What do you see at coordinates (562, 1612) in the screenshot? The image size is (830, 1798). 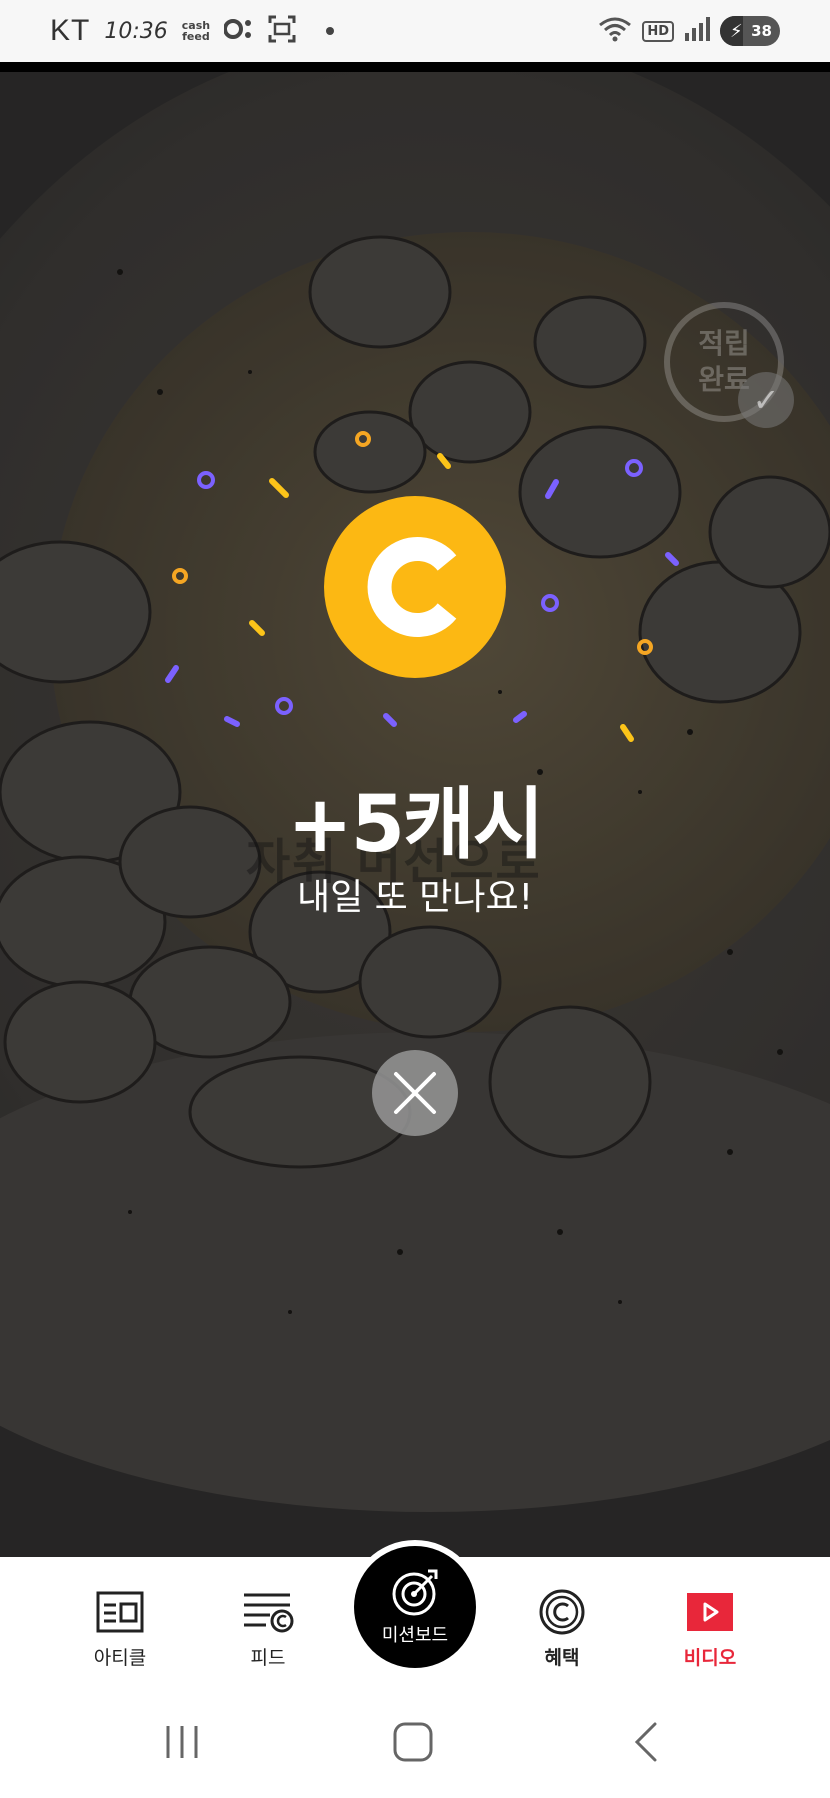 I see `coin-icon` at bounding box center [562, 1612].